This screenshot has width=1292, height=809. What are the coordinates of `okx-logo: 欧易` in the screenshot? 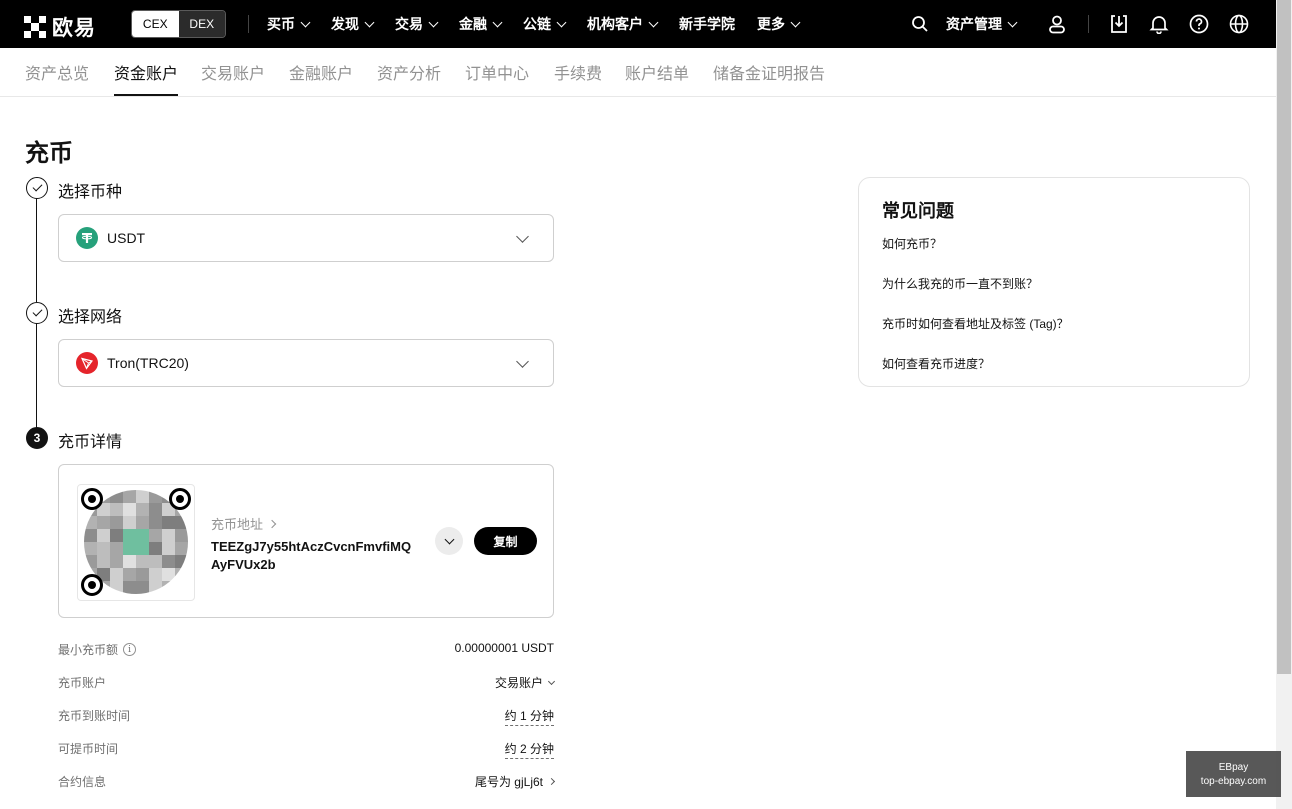 It's located at (60, 27).